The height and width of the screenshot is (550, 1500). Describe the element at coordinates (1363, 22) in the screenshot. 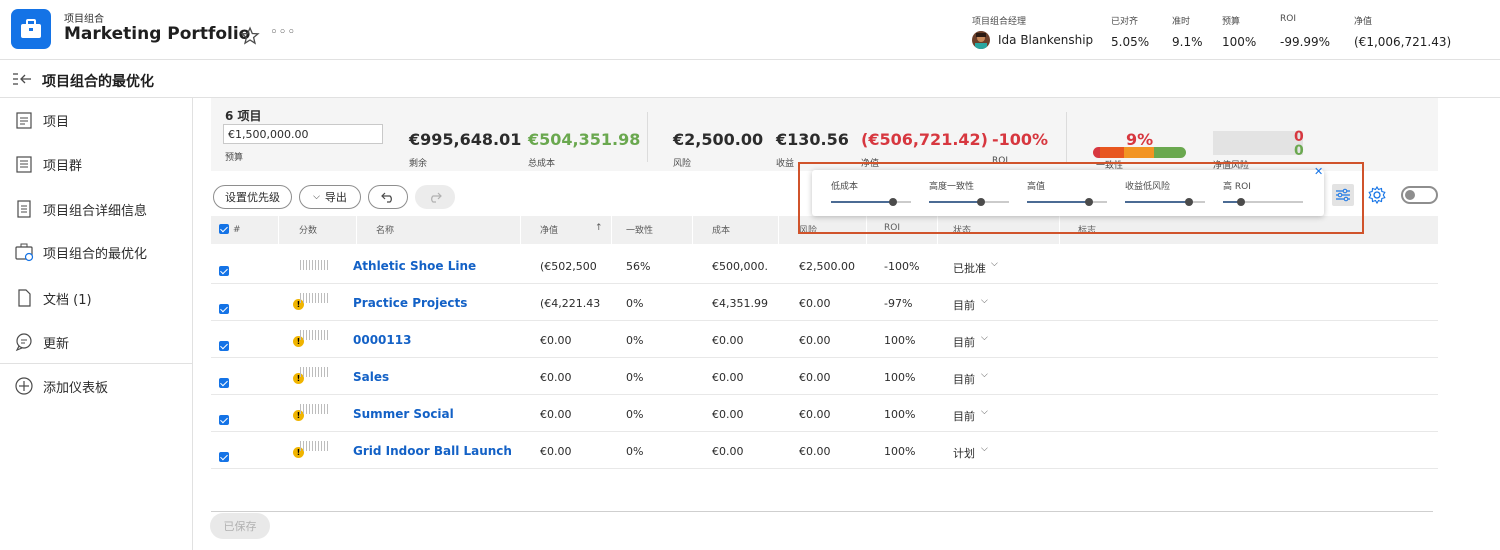

I see `metric-label: 净值` at that location.